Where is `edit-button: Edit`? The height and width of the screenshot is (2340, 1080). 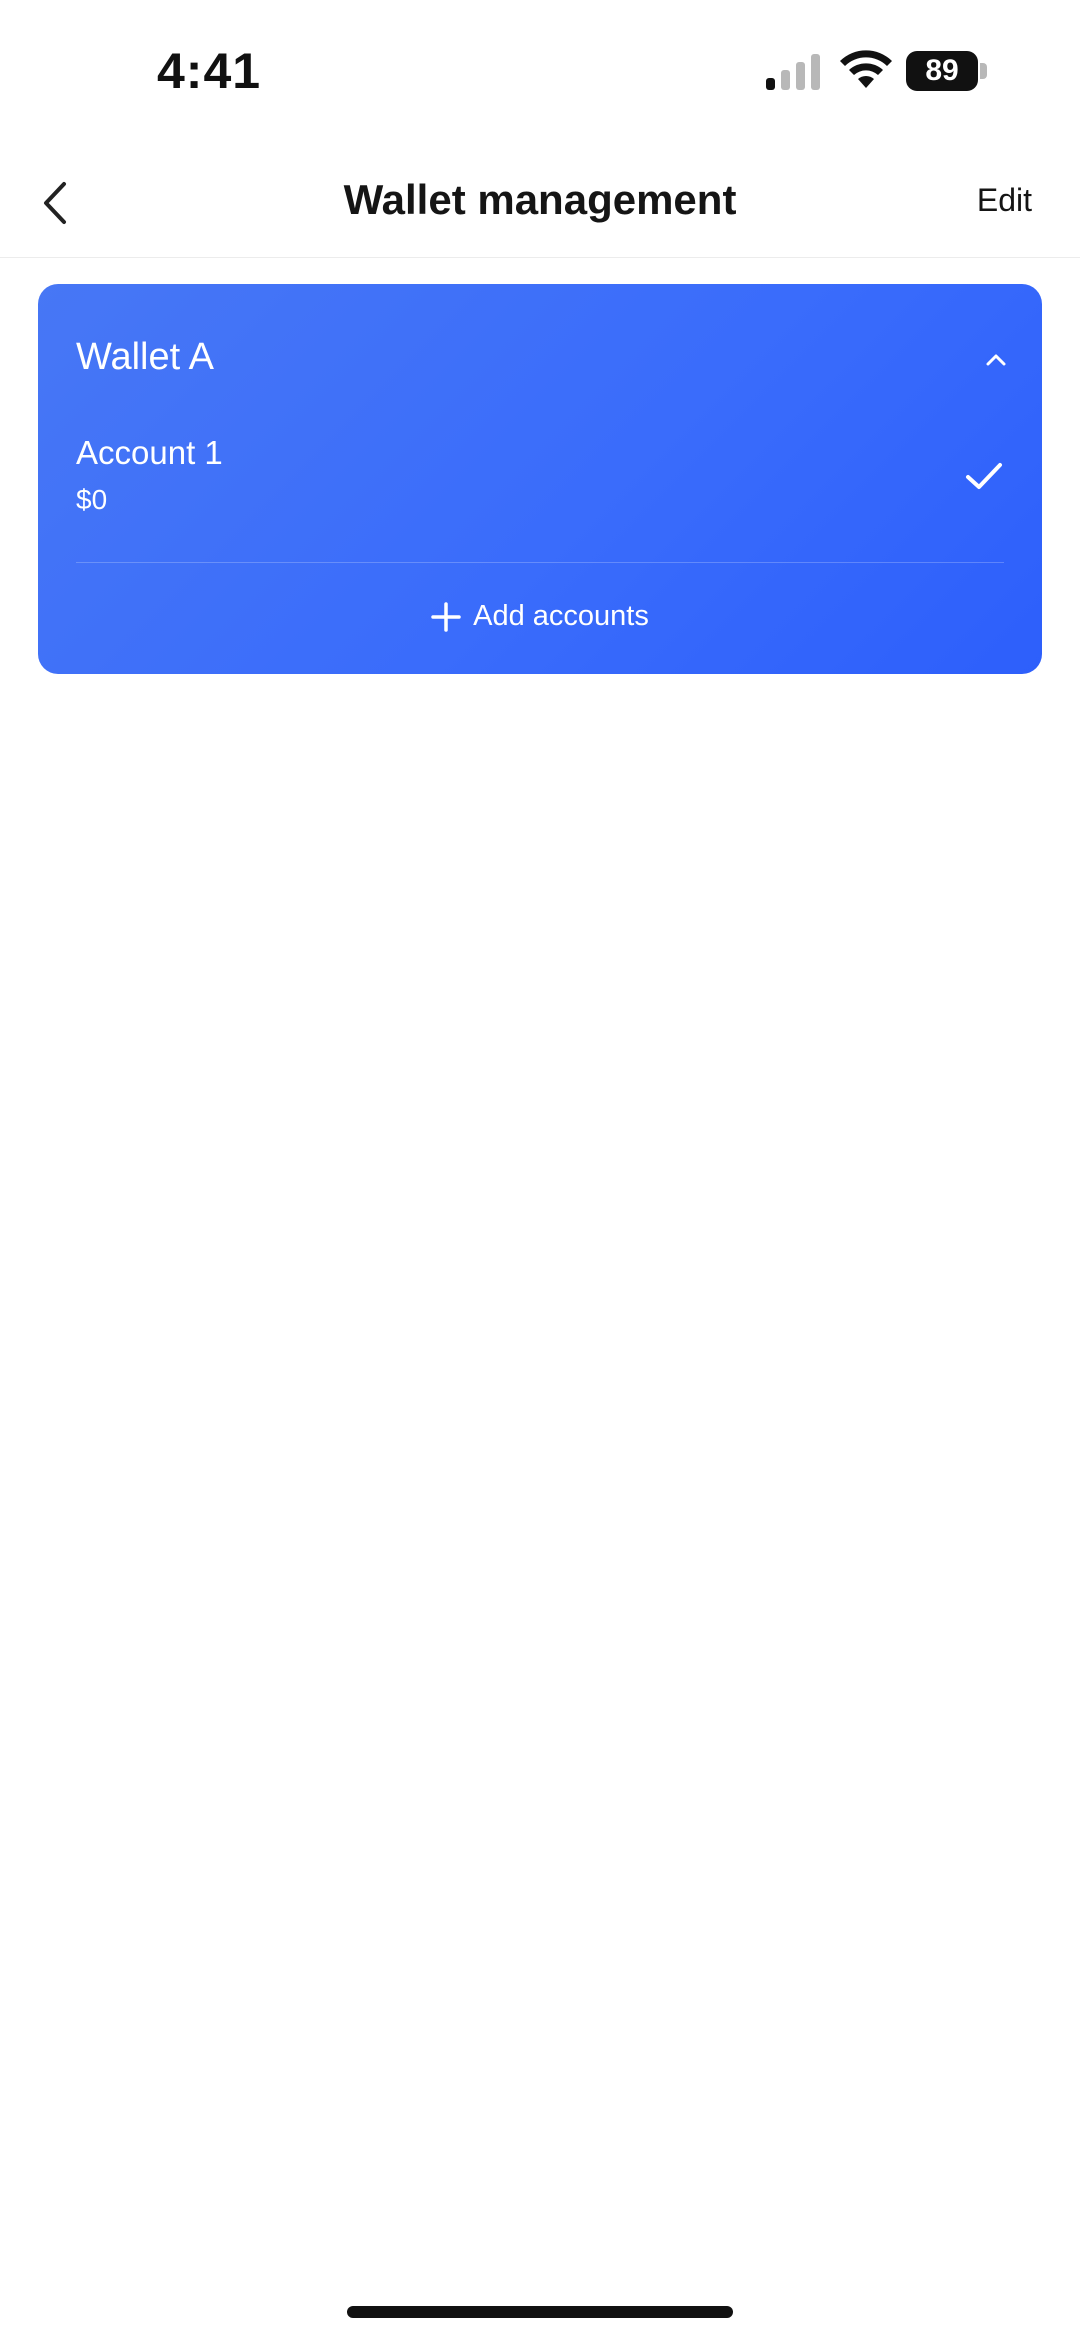 edit-button: Edit is located at coordinates (1004, 200).